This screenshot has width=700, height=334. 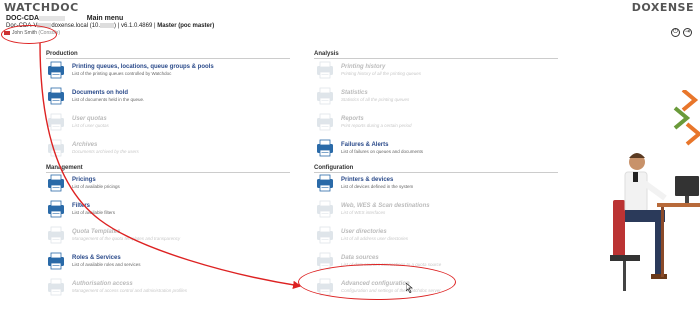 What do you see at coordinates (325, 235) in the screenshot?
I see `directory-icon` at bounding box center [325, 235].